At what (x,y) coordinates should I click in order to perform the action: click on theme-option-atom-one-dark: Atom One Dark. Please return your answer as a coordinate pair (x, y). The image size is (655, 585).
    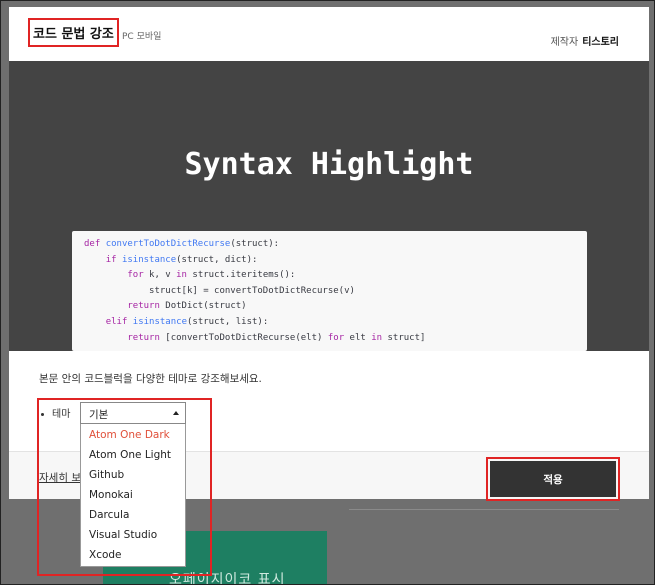
    Looking at the image, I should click on (133, 435).